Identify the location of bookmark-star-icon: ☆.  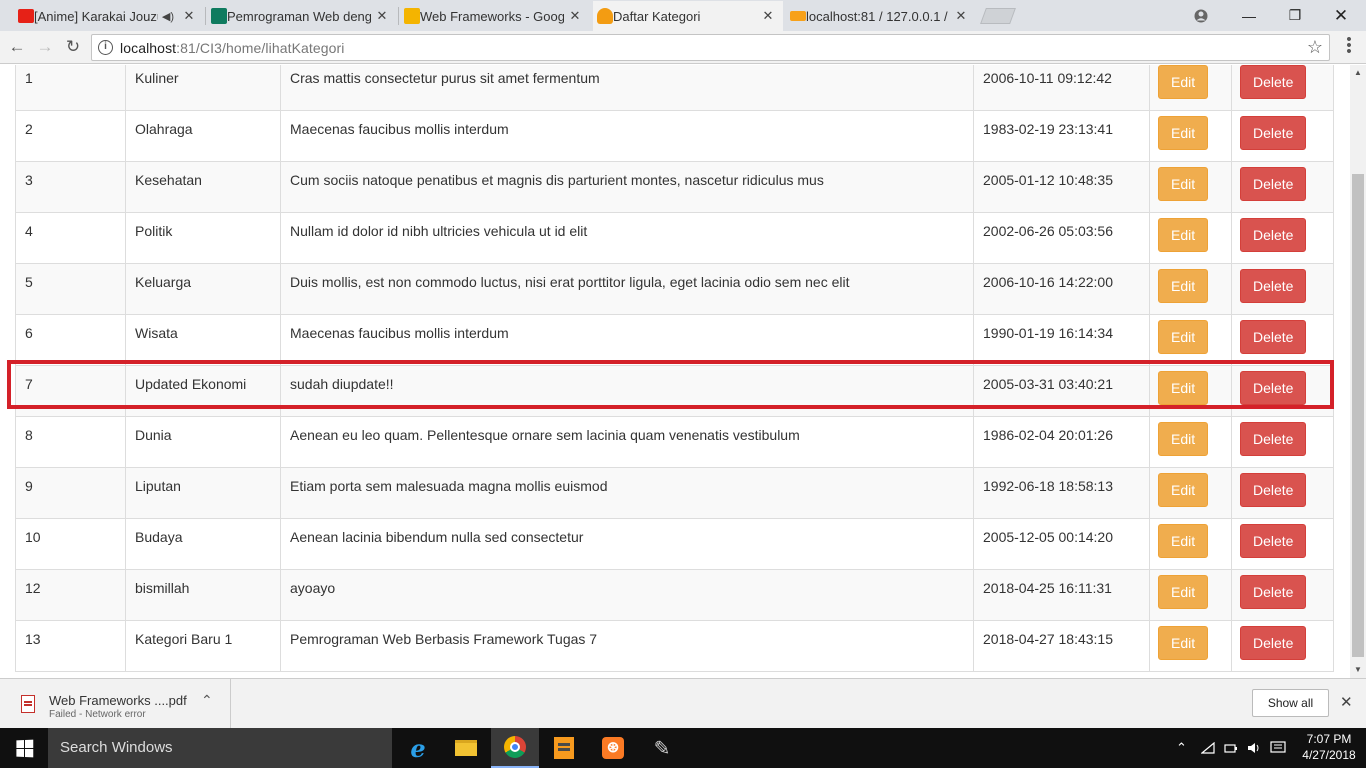
(1315, 47).